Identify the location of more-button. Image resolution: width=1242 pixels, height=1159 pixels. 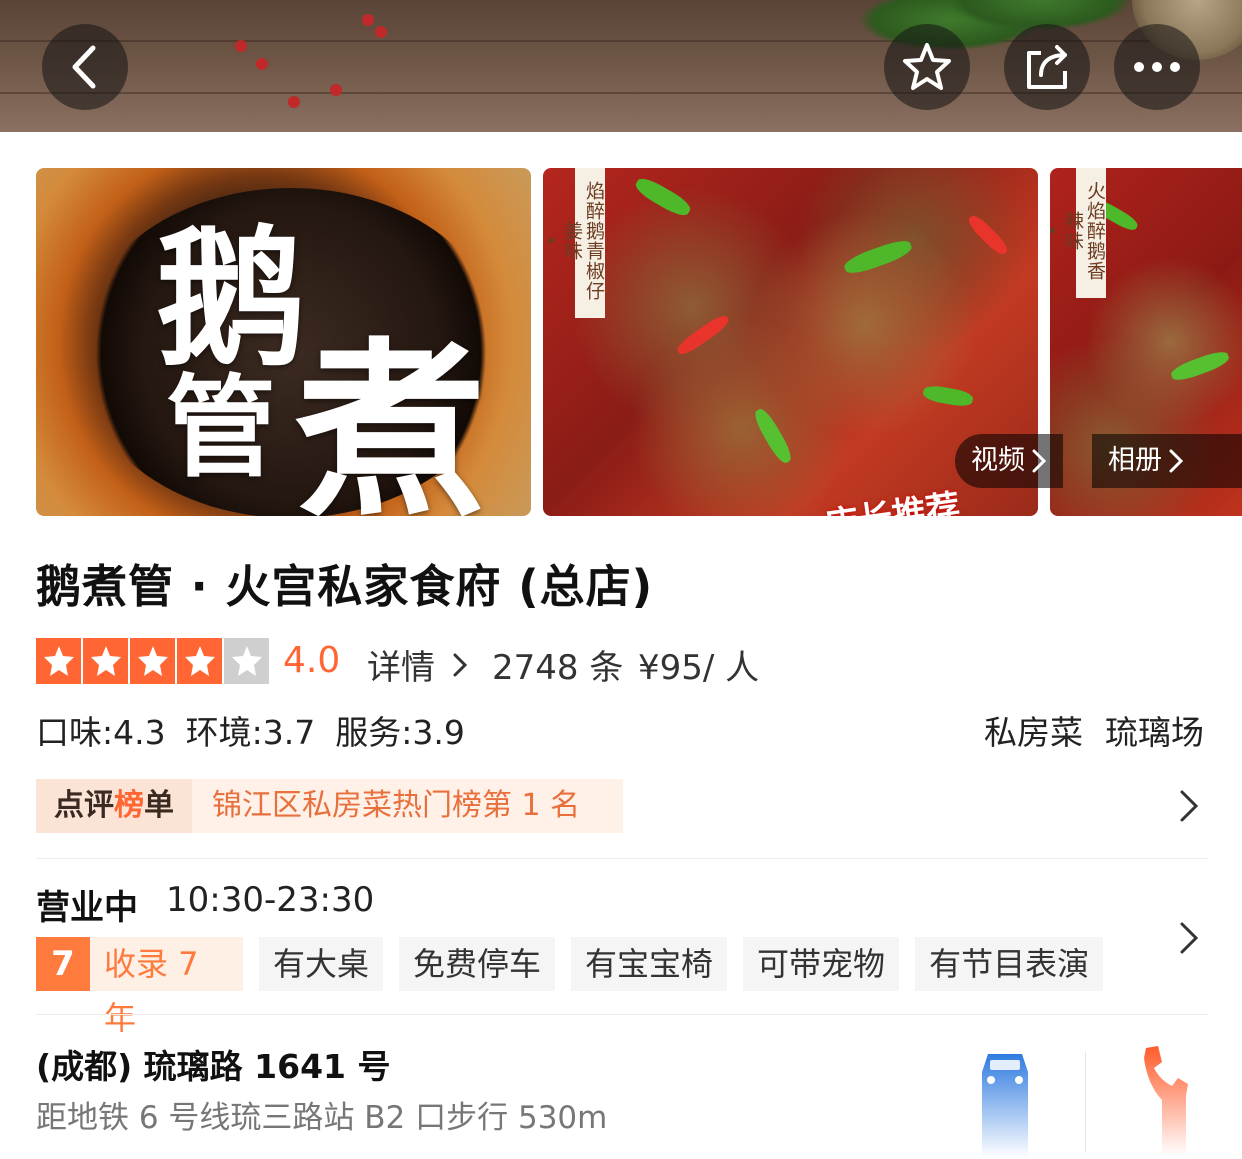
(1157, 67).